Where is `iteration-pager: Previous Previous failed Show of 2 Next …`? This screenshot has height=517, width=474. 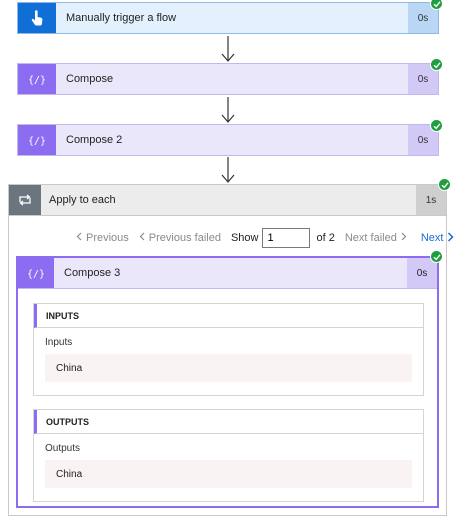
iteration-pager: Previous Previous failed Show of 2 Next … is located at coordinates (265, 238).